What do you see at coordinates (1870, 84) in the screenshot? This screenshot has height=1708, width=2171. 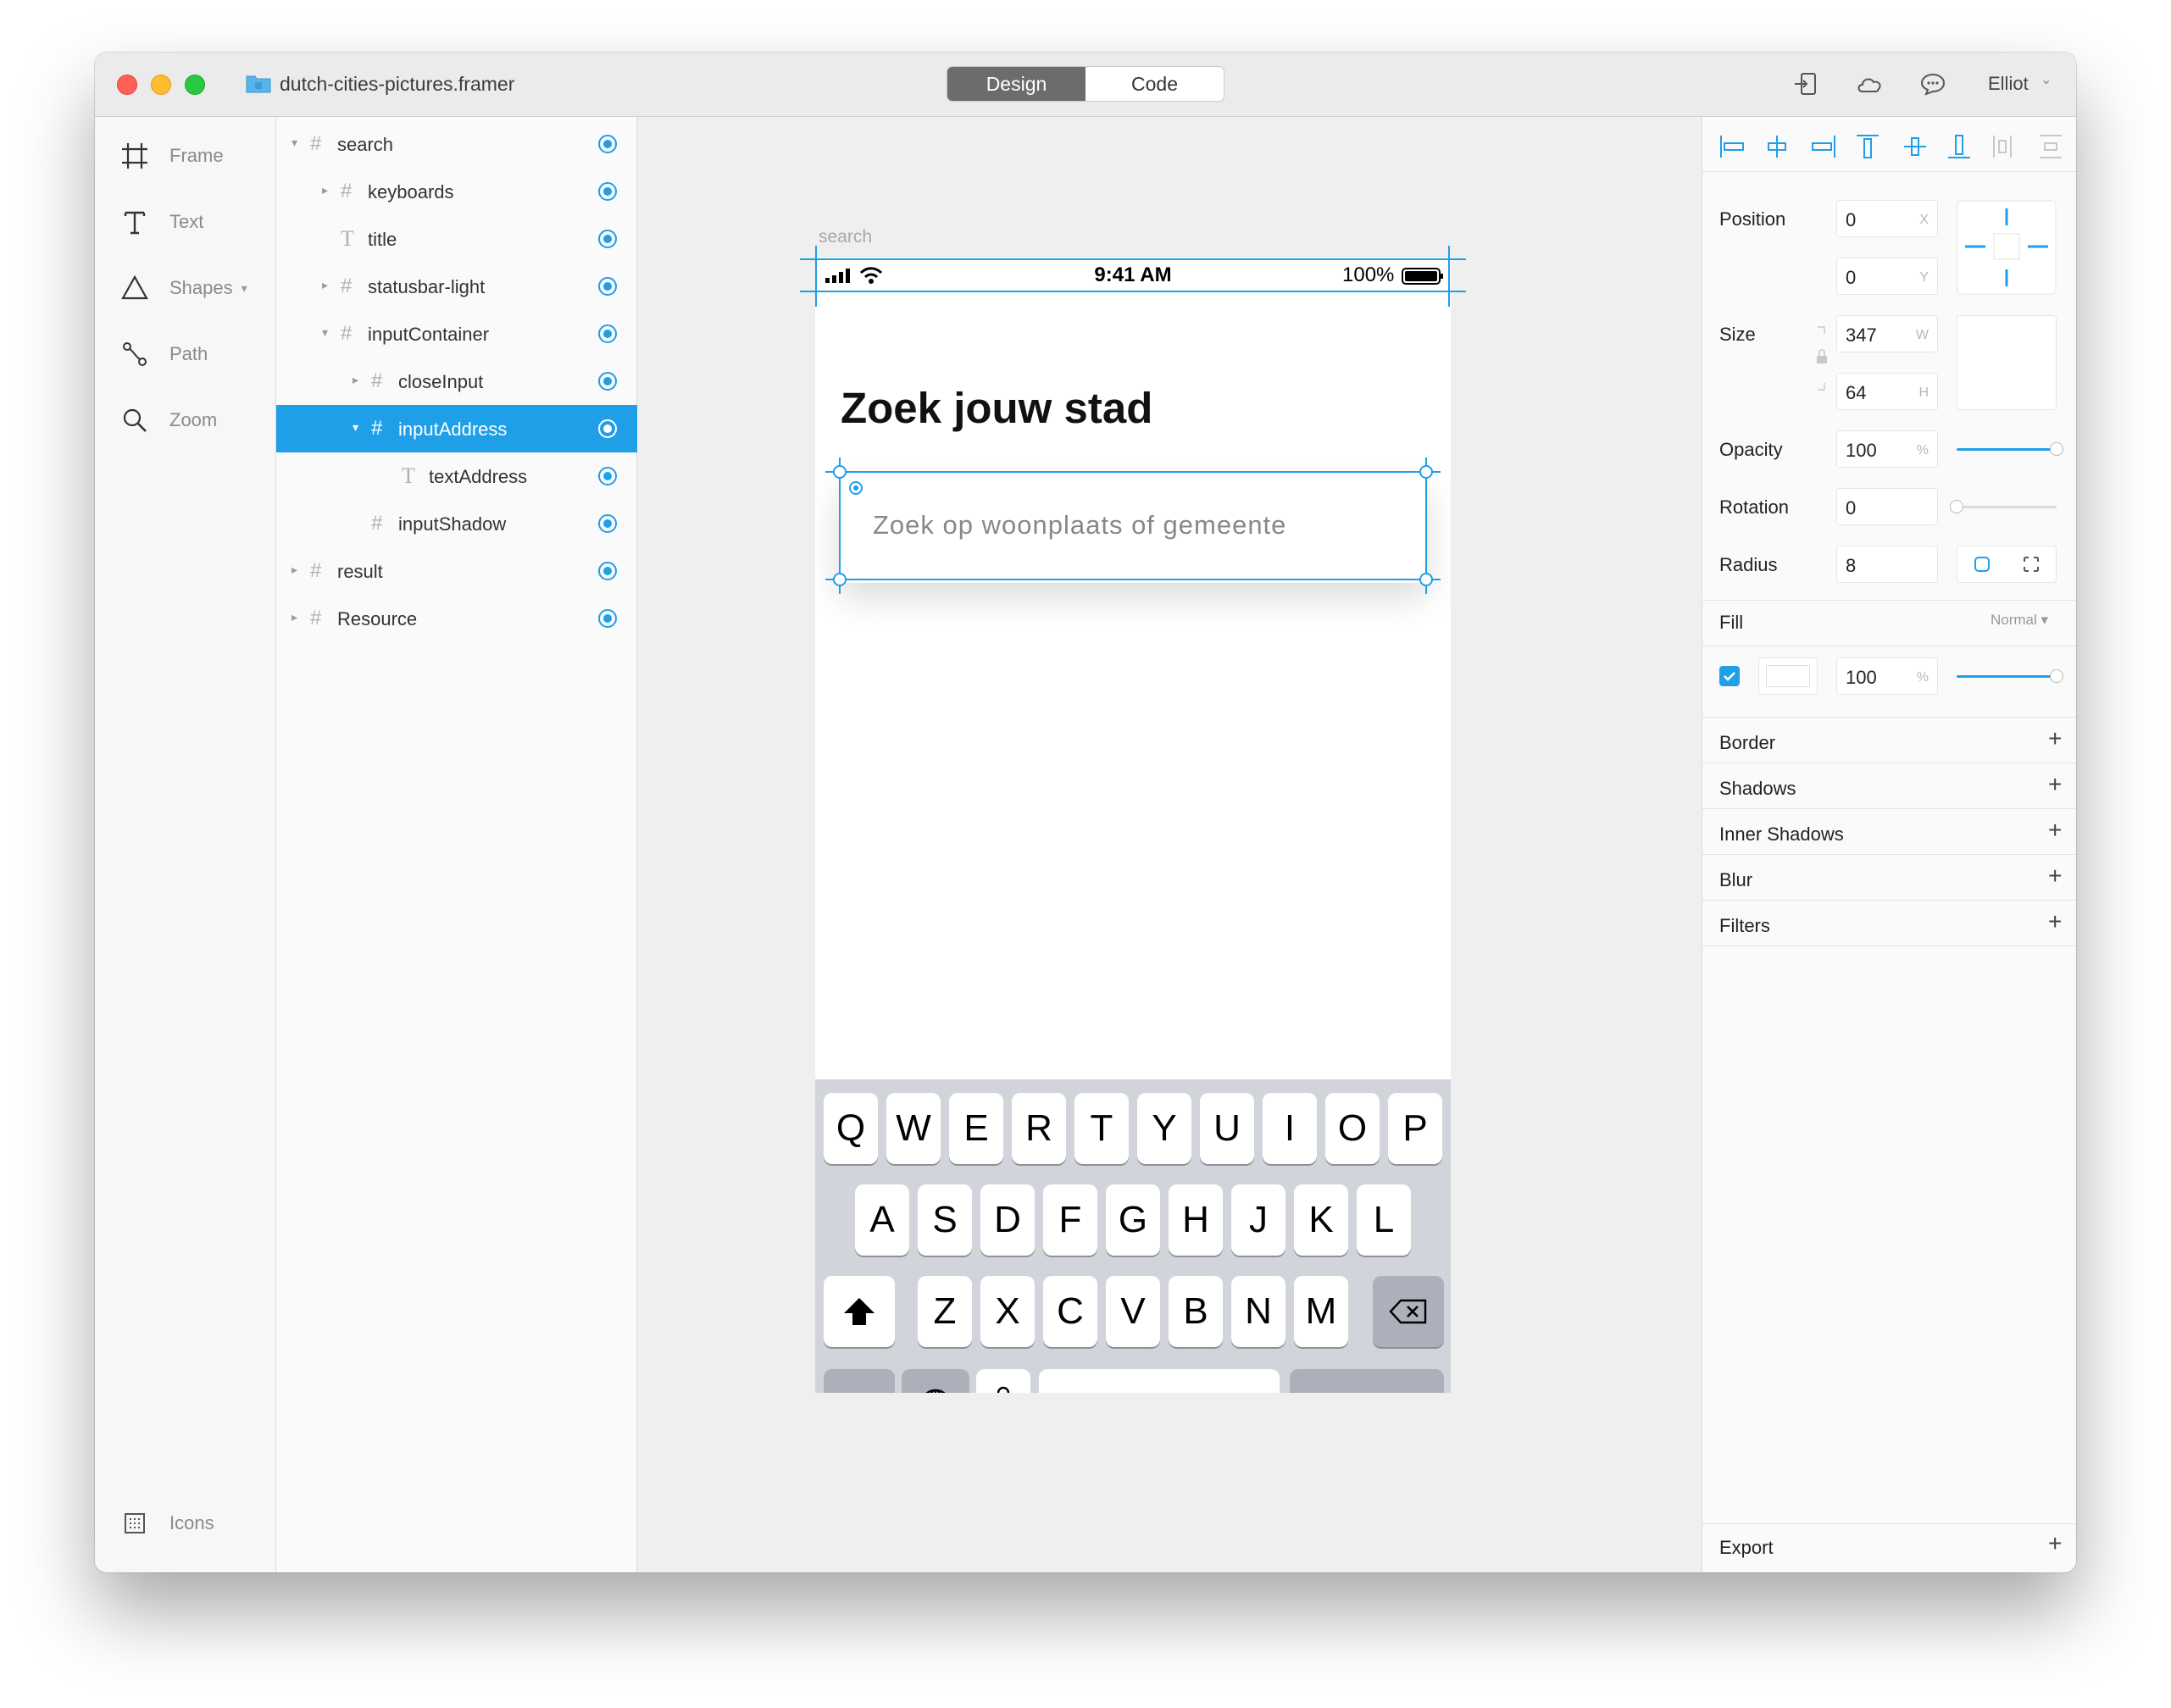 I see `cloud-icon` at bounding box center [1870, 84].